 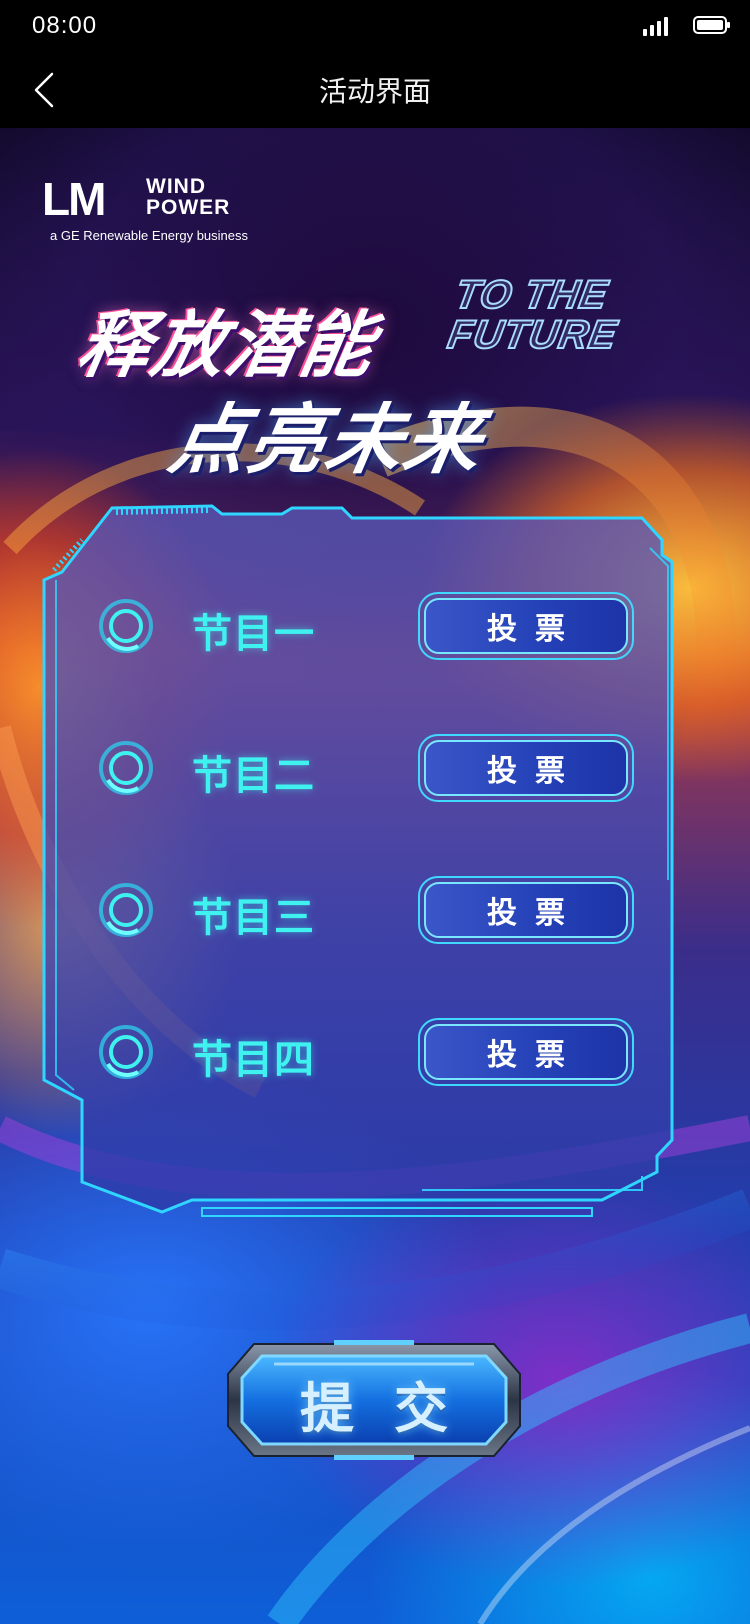 I want to click on program-label: 节目二, so click(x=253, y=776).